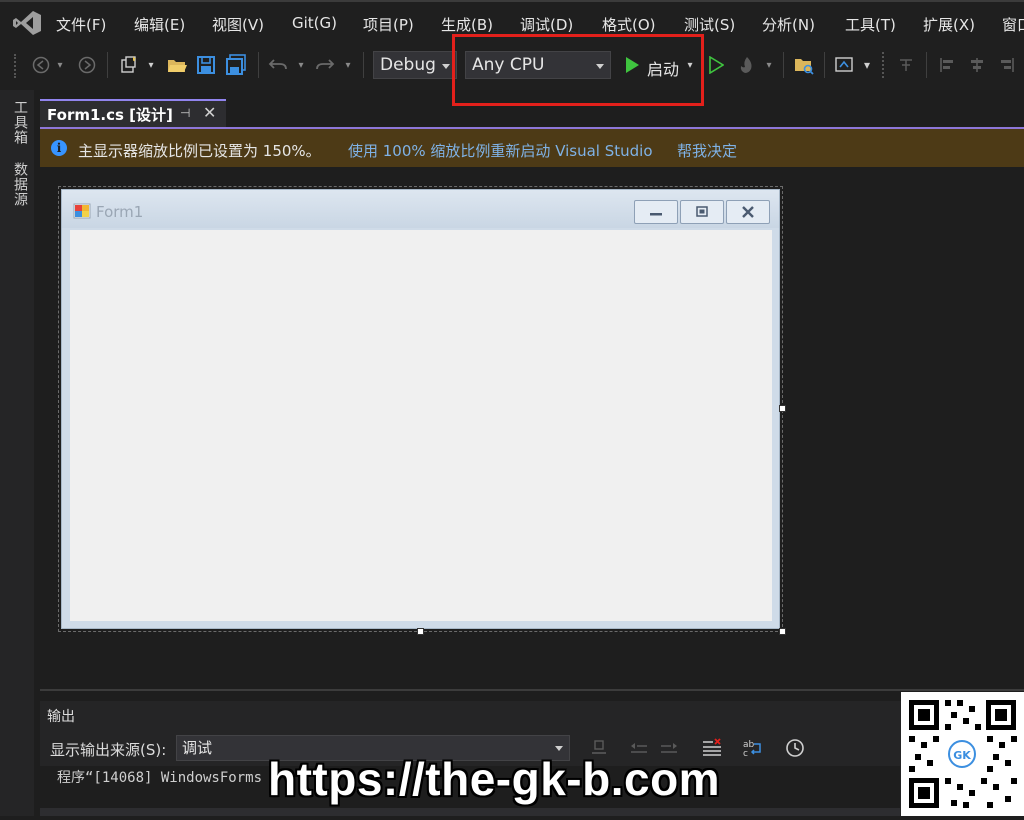  I want to click on qr-logo-label: GK, so click(962, 755).